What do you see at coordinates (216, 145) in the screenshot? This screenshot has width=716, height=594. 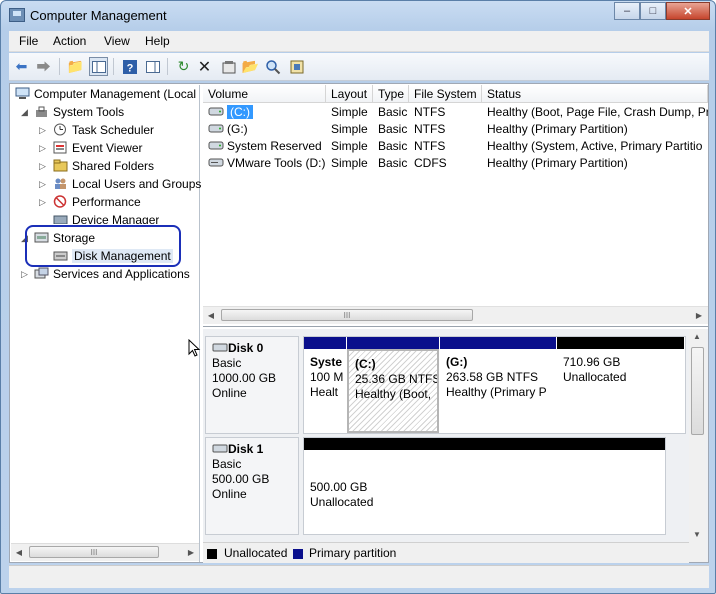 I see `drive-icon` at bounding box center [216, 145].